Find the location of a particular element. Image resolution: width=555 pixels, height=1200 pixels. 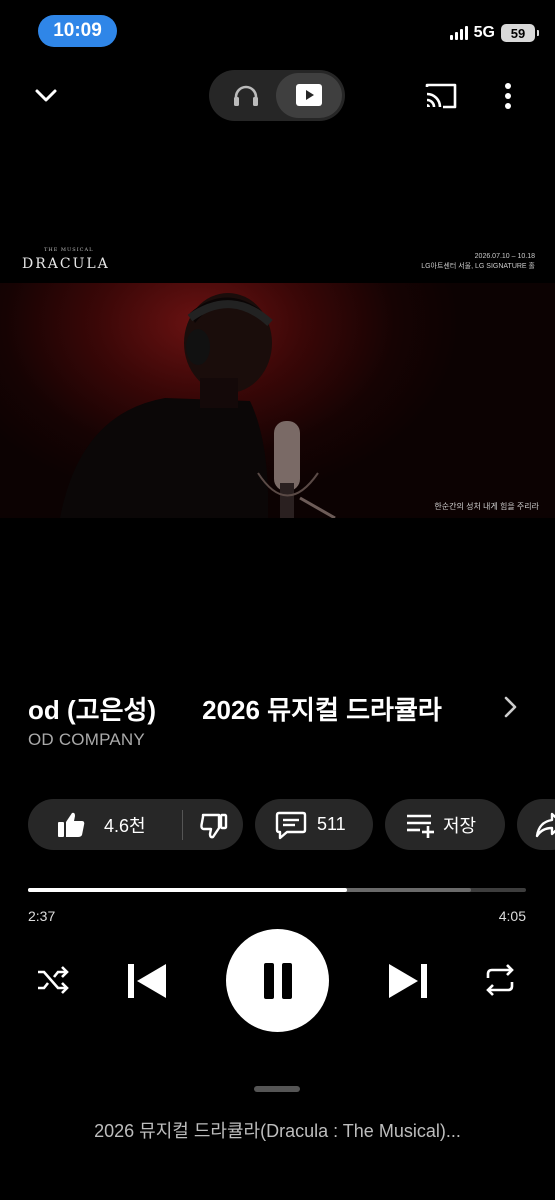

playlist-add-icon is located at coordinates (420, 826).